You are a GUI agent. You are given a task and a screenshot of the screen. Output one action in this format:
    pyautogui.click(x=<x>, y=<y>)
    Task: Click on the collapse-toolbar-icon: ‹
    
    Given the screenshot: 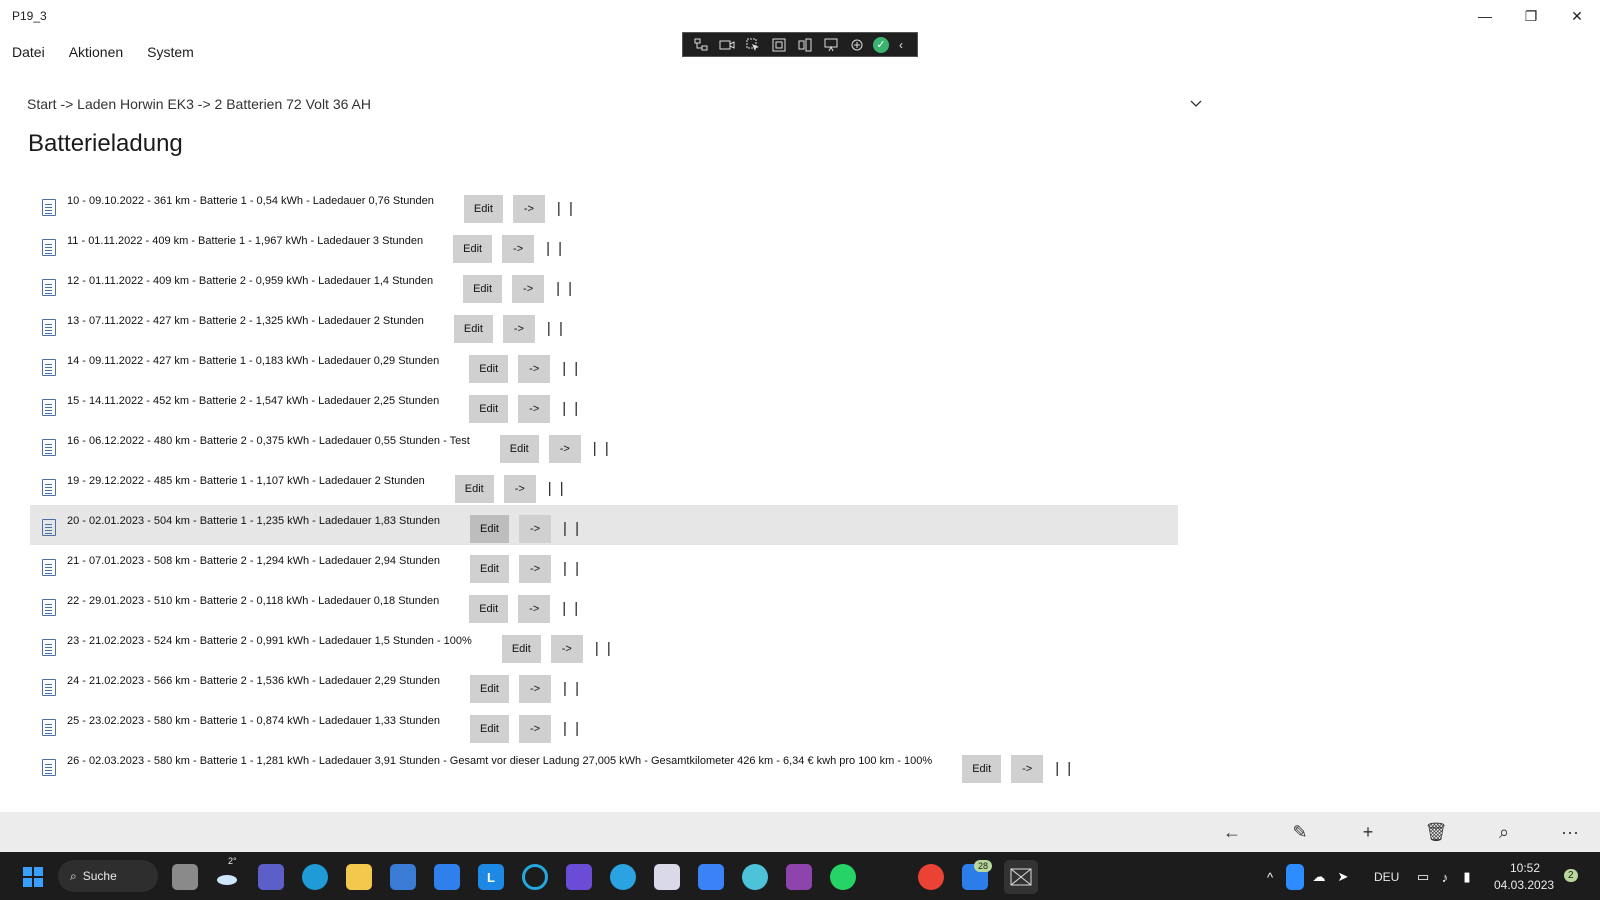 What is the action you would take?
    pyautogui.click(x=901, y=45)
    